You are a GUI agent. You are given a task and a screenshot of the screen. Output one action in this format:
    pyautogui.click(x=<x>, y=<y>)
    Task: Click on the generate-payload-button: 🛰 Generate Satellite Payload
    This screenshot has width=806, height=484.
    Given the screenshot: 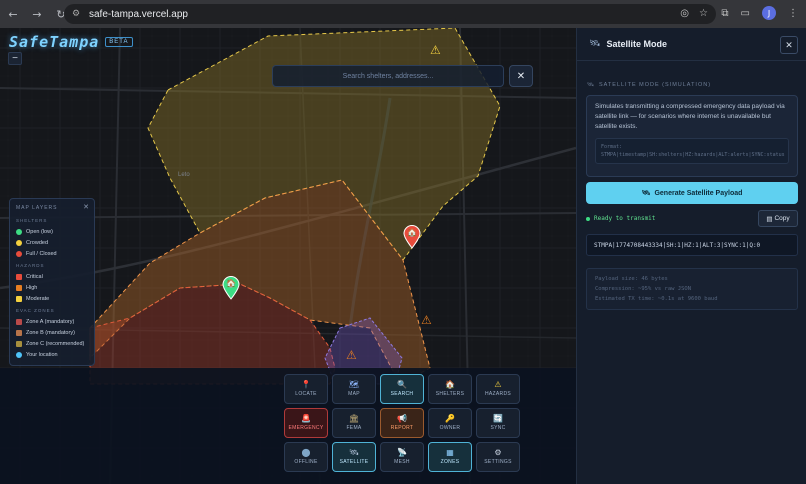 What is the action you would take?
    pyautogui.click(x=692, y=193)
    